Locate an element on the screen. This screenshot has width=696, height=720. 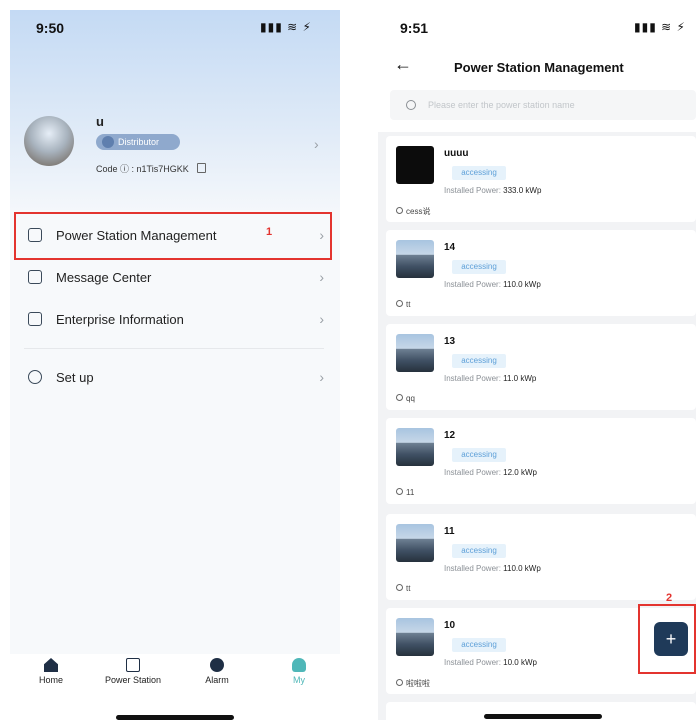
role-badge: Distributor is located at coordinates (138, 142).